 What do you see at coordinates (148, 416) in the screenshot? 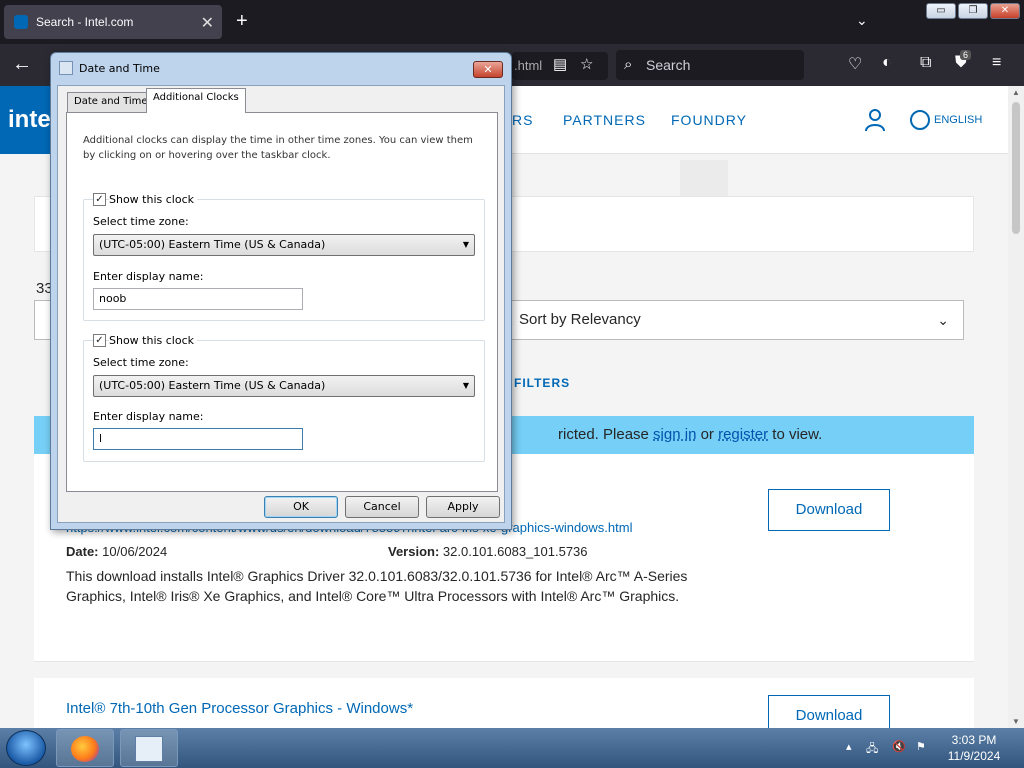
I see `display-name-2-label: Enter display name:` at bounding box center [148, 416].